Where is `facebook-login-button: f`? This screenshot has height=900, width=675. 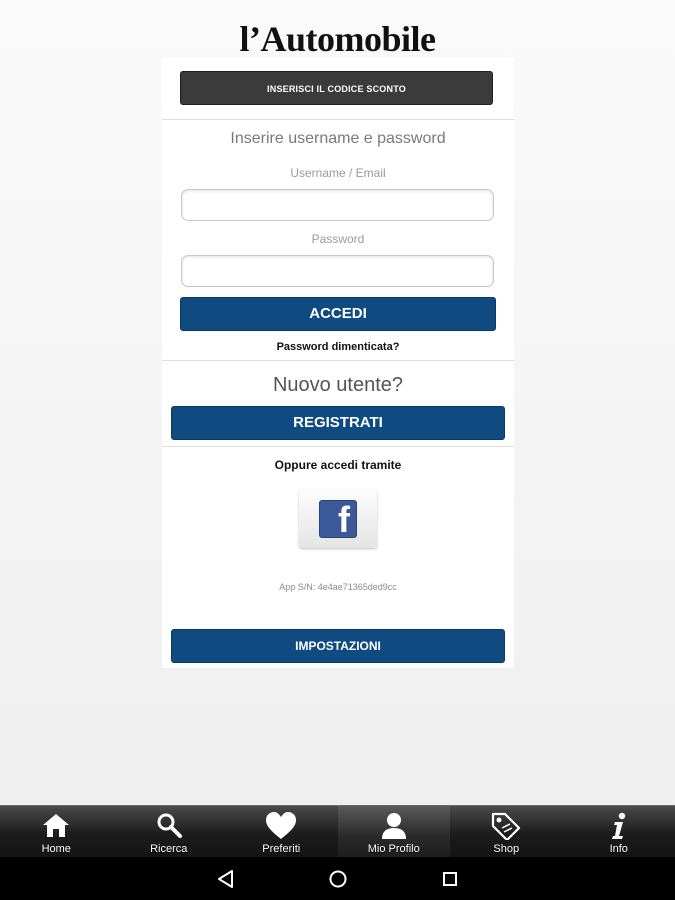 facebook-login-button: f is located at coordinates (338, 519).